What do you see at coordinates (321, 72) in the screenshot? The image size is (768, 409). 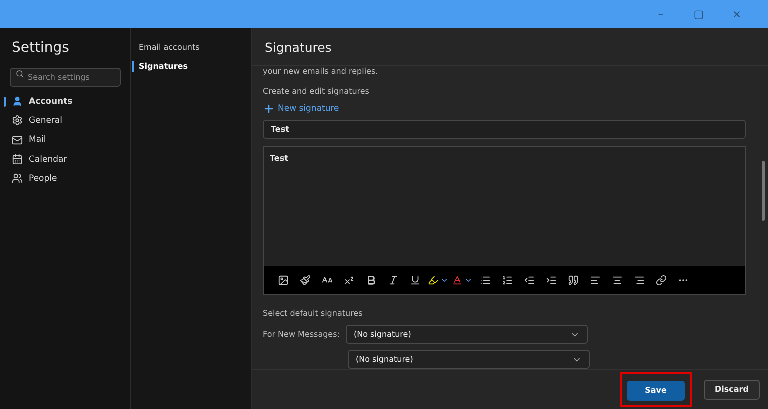 I see `intro-text: your new emails and replies.` at bounding box center [321, 72].